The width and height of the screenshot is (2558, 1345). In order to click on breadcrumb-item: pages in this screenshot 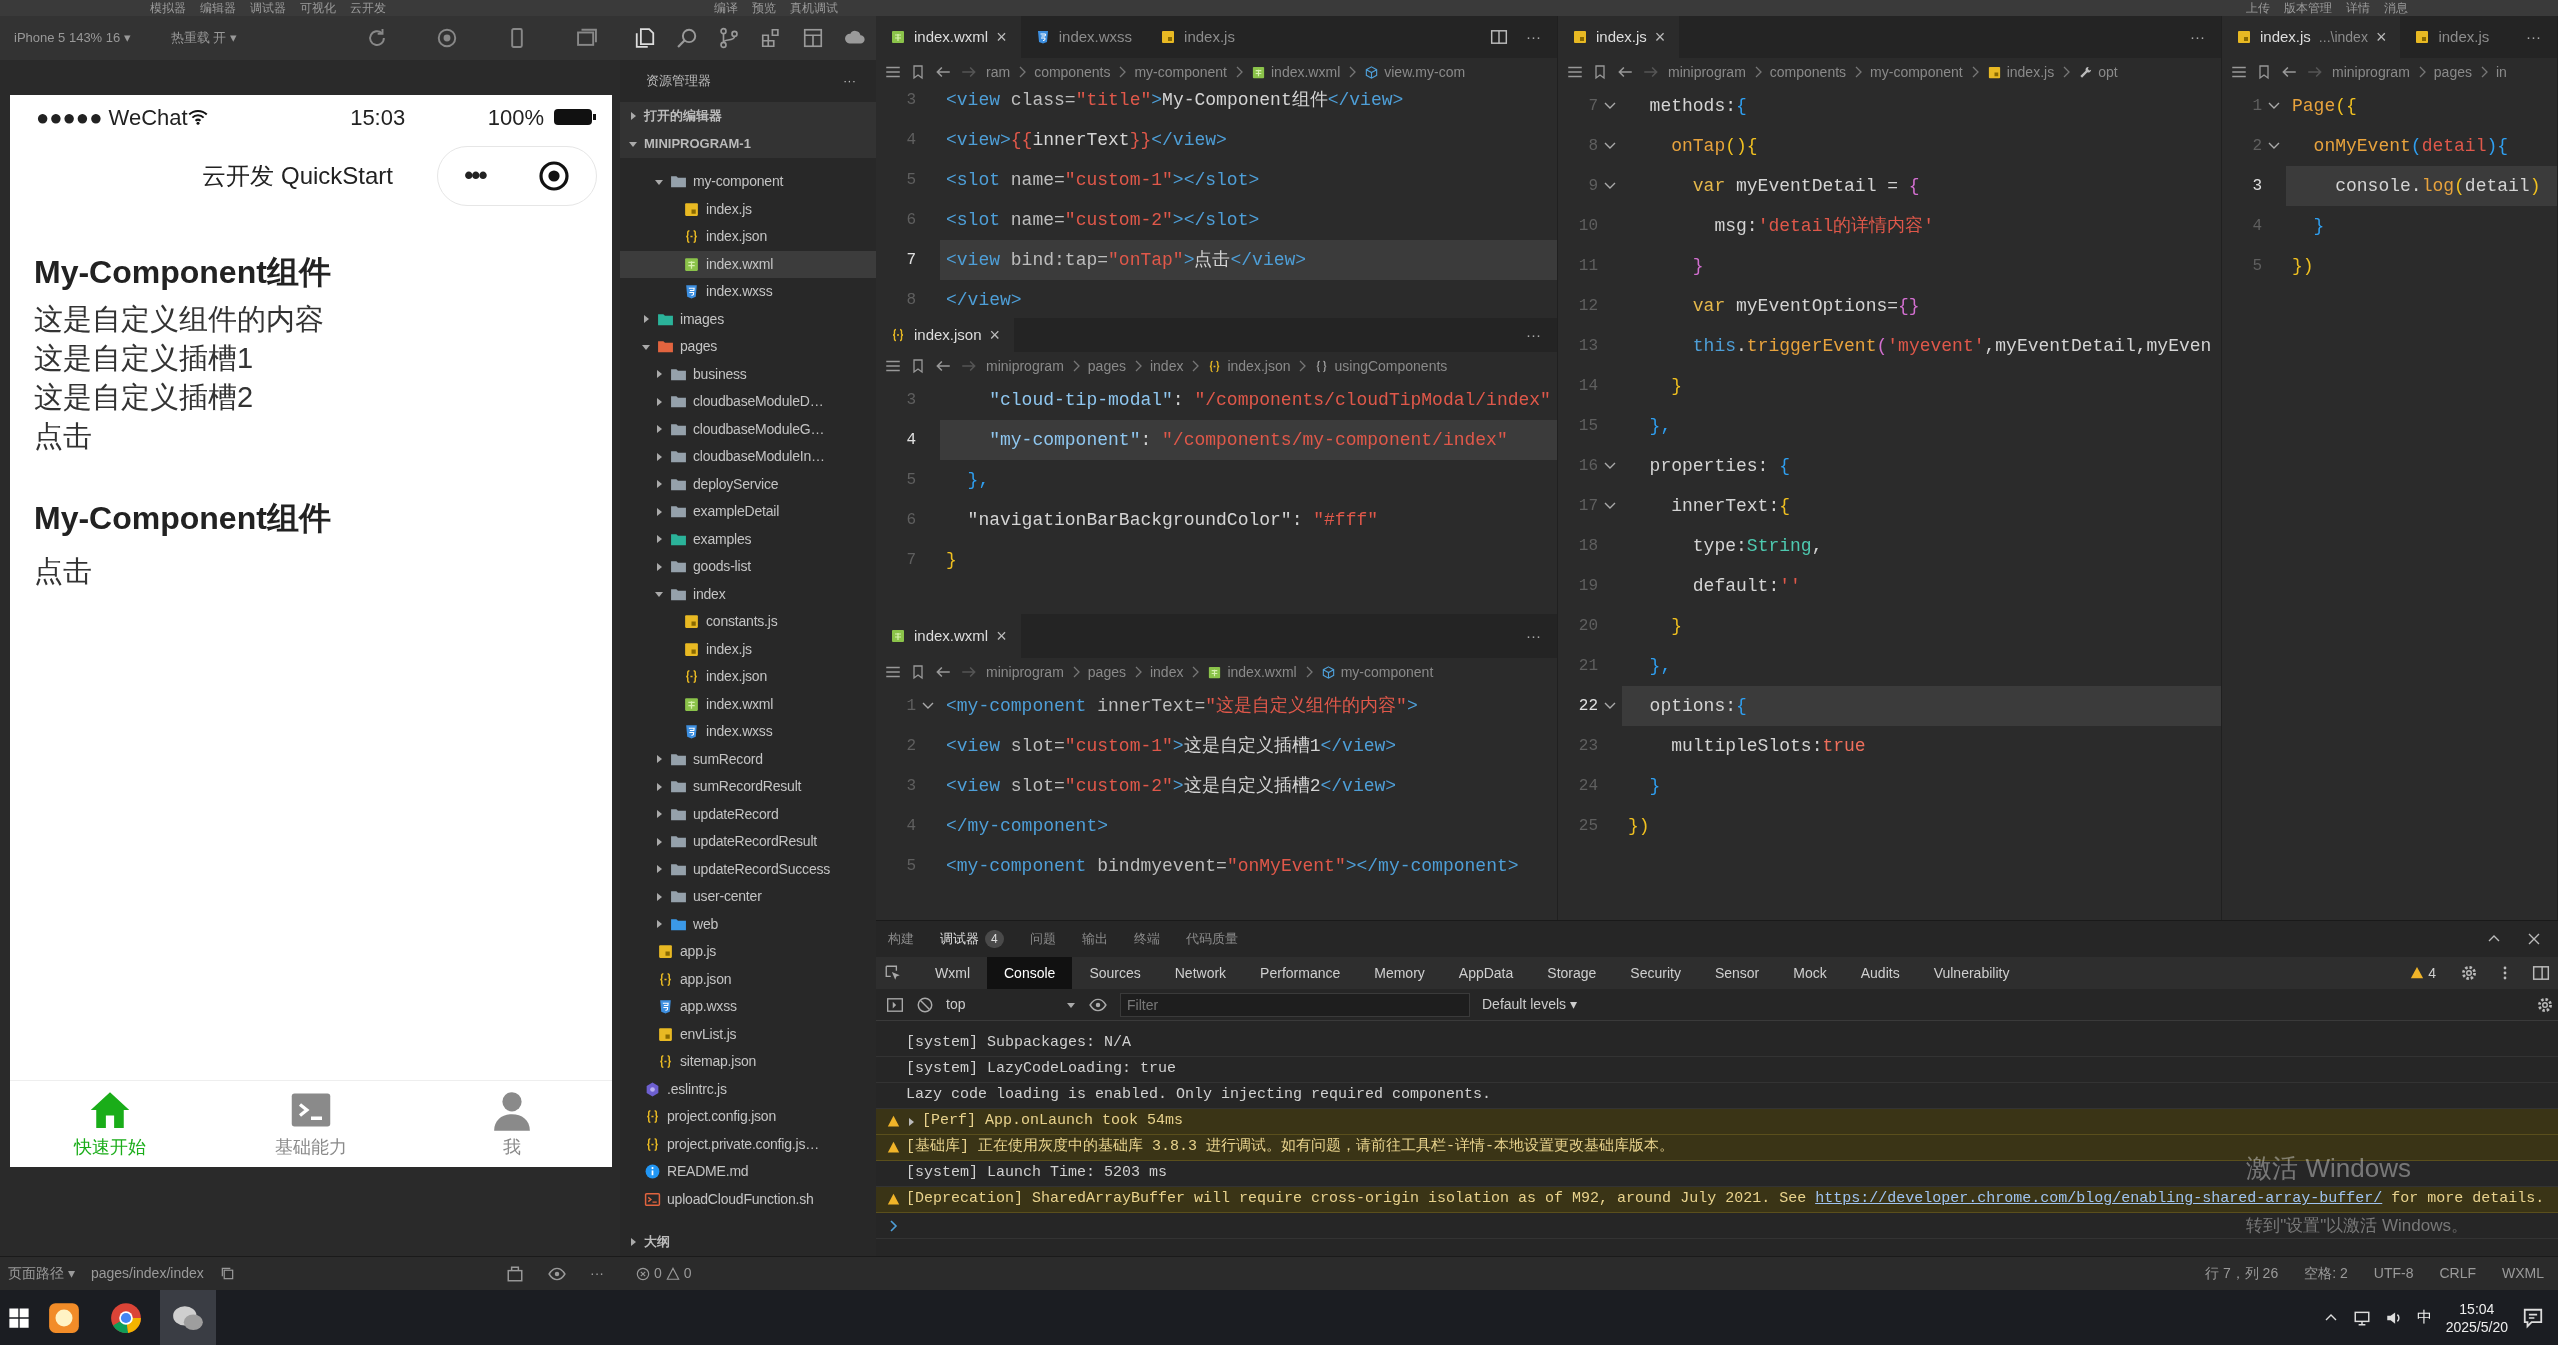, I will do `click(1106, 672)`.